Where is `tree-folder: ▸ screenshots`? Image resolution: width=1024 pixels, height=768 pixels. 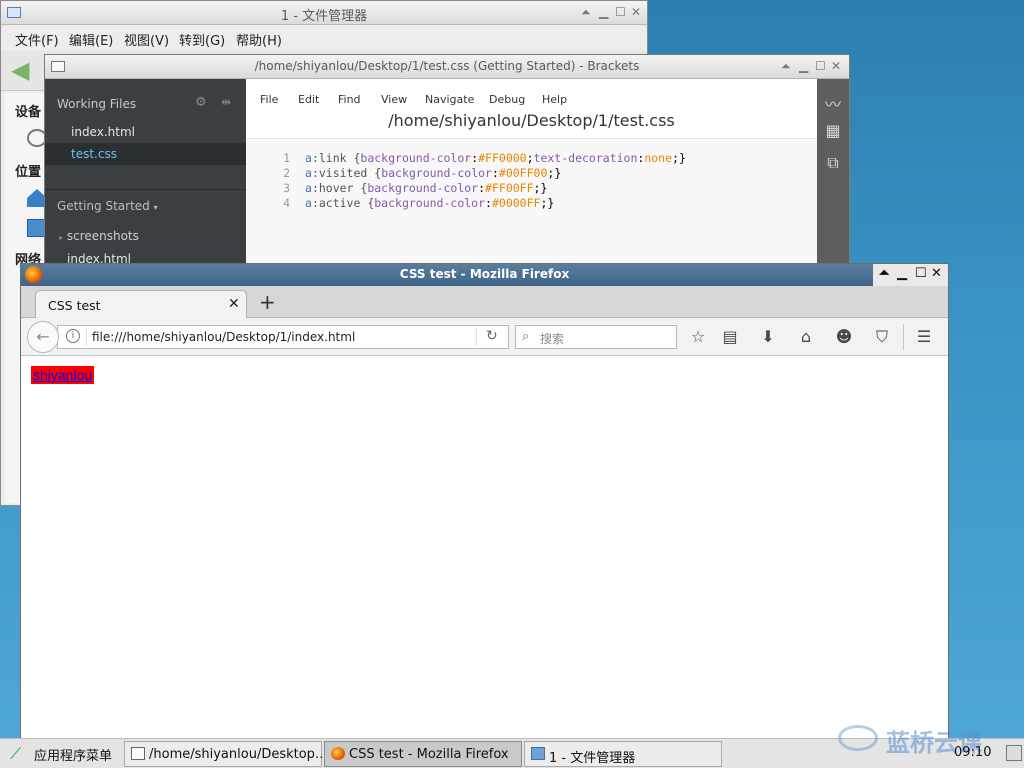
tree-folder: ▸ screenshots is located at coordinates (99, 236).